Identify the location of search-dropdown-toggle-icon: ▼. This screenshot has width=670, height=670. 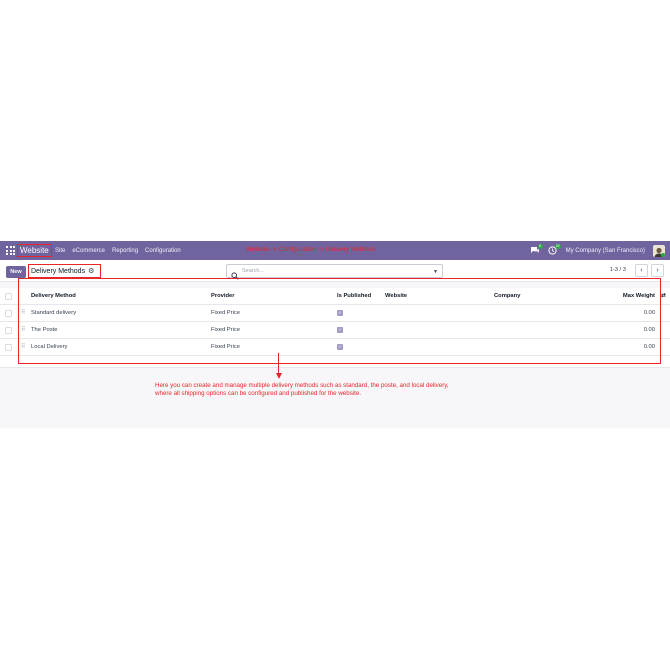
(435, 272).